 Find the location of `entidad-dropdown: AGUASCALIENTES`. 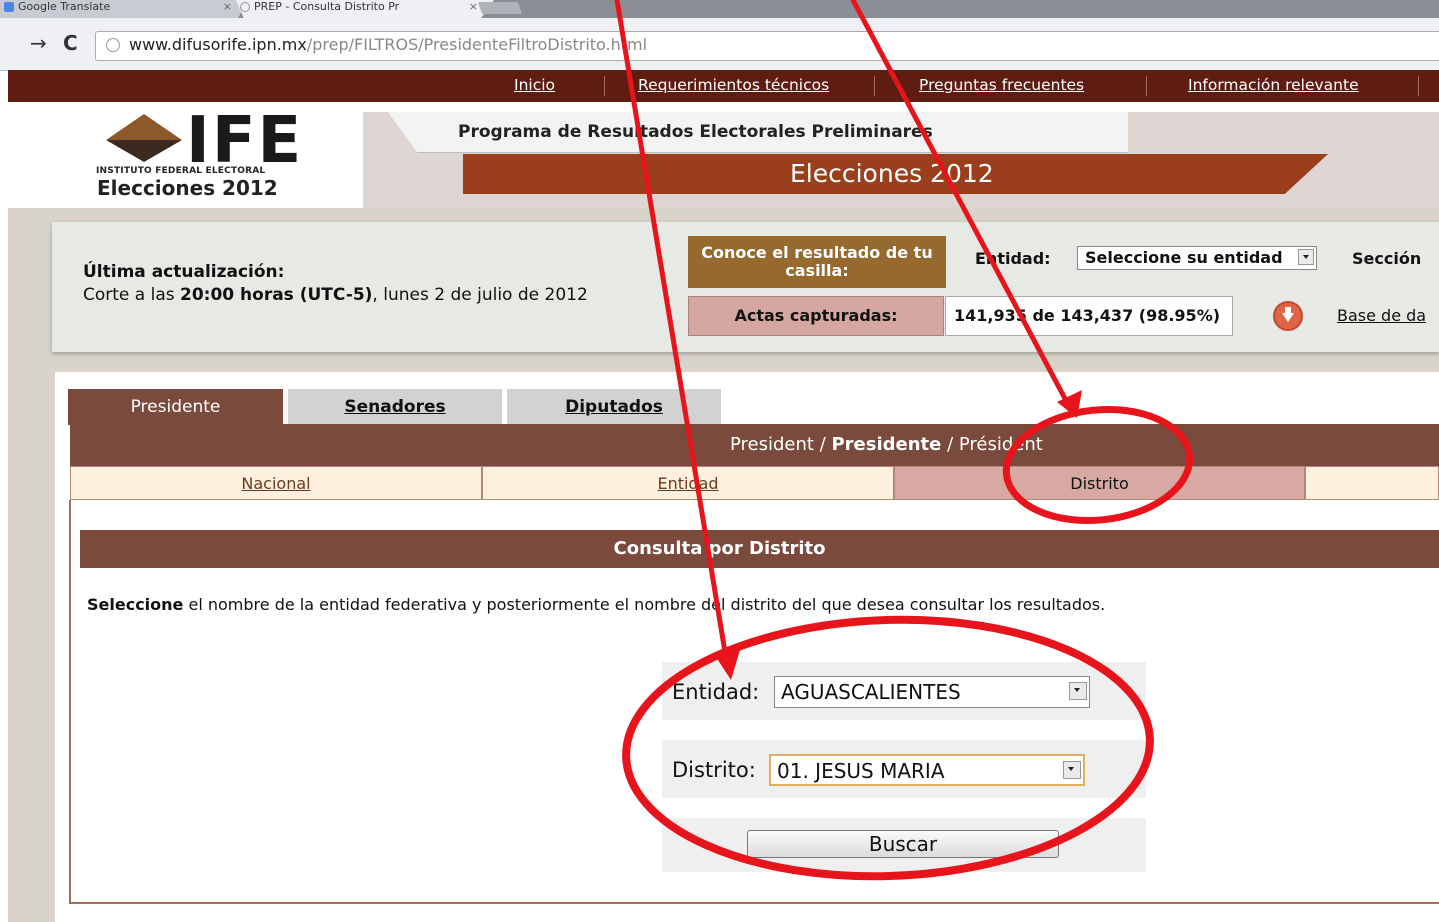

entidad-dropdown: AGUASCALIENTES is located at coordinates (932, 692).